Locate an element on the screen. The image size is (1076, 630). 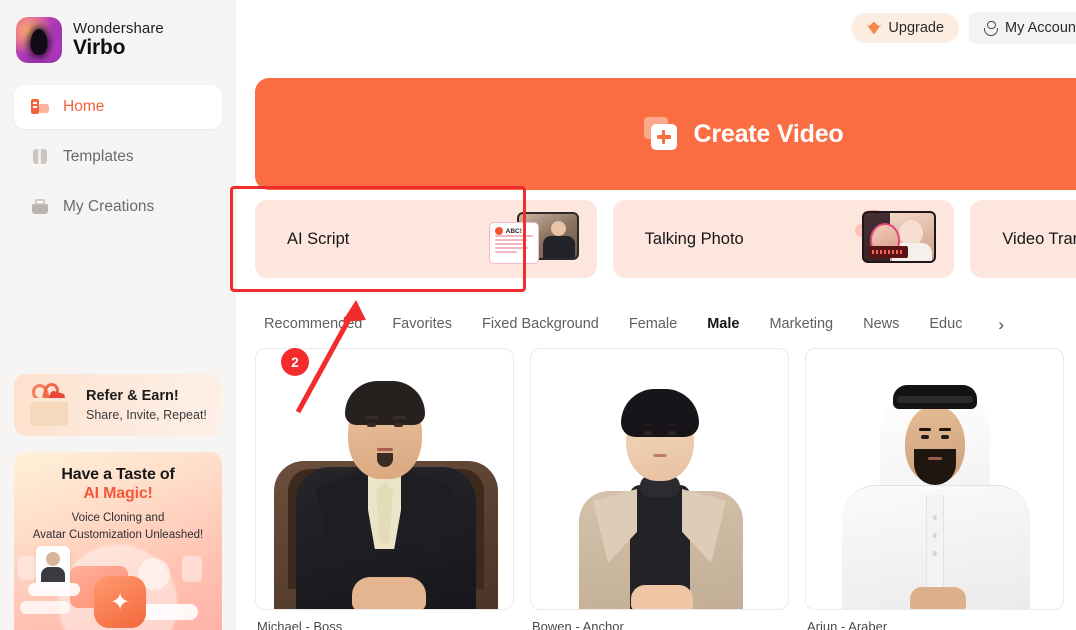
tab-female: Female is located at coordinates (653, 324).